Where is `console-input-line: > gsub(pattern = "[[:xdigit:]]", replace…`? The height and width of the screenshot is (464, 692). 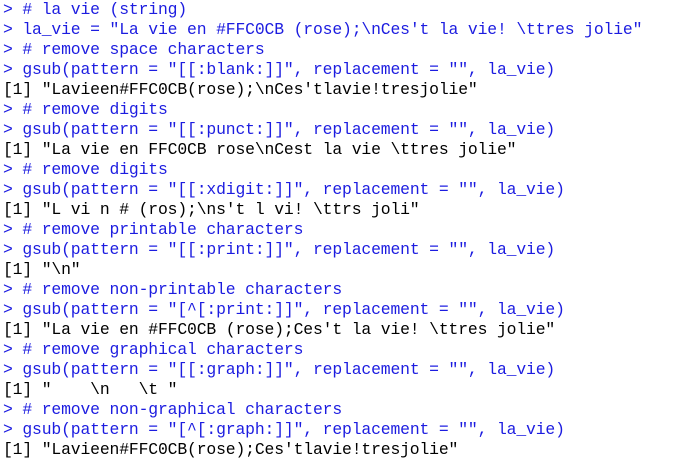
console-input-line: > gsub(pattern = "[[:xdigit:]]", replace… is located at coordinates (347, 190).